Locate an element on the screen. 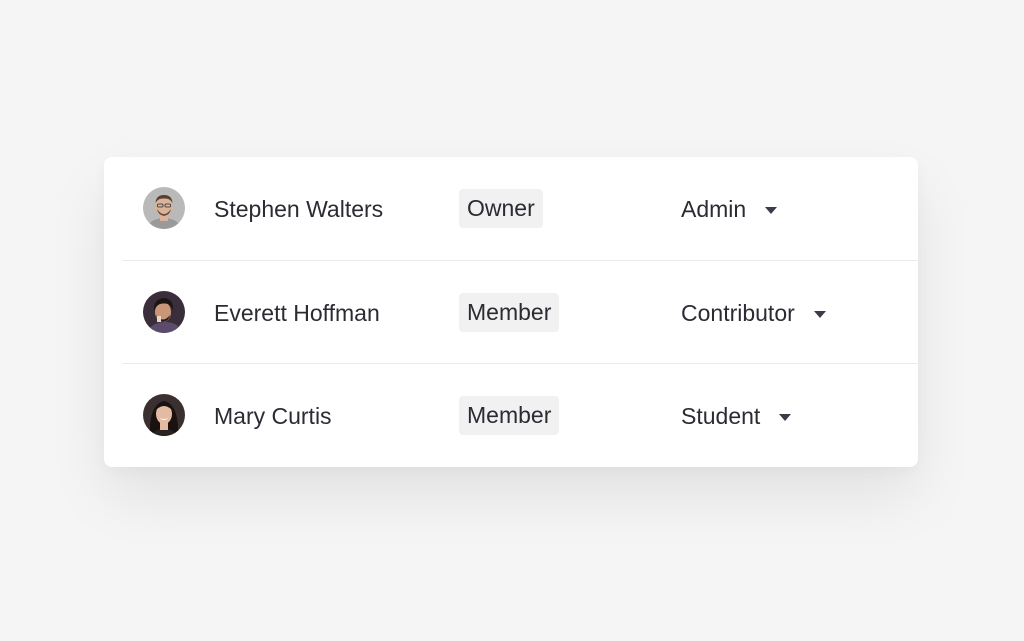 The height and width of the screenshot is (641, 1024). member-row: Mary Curtis Member Student is located at coordinates (520, 415).